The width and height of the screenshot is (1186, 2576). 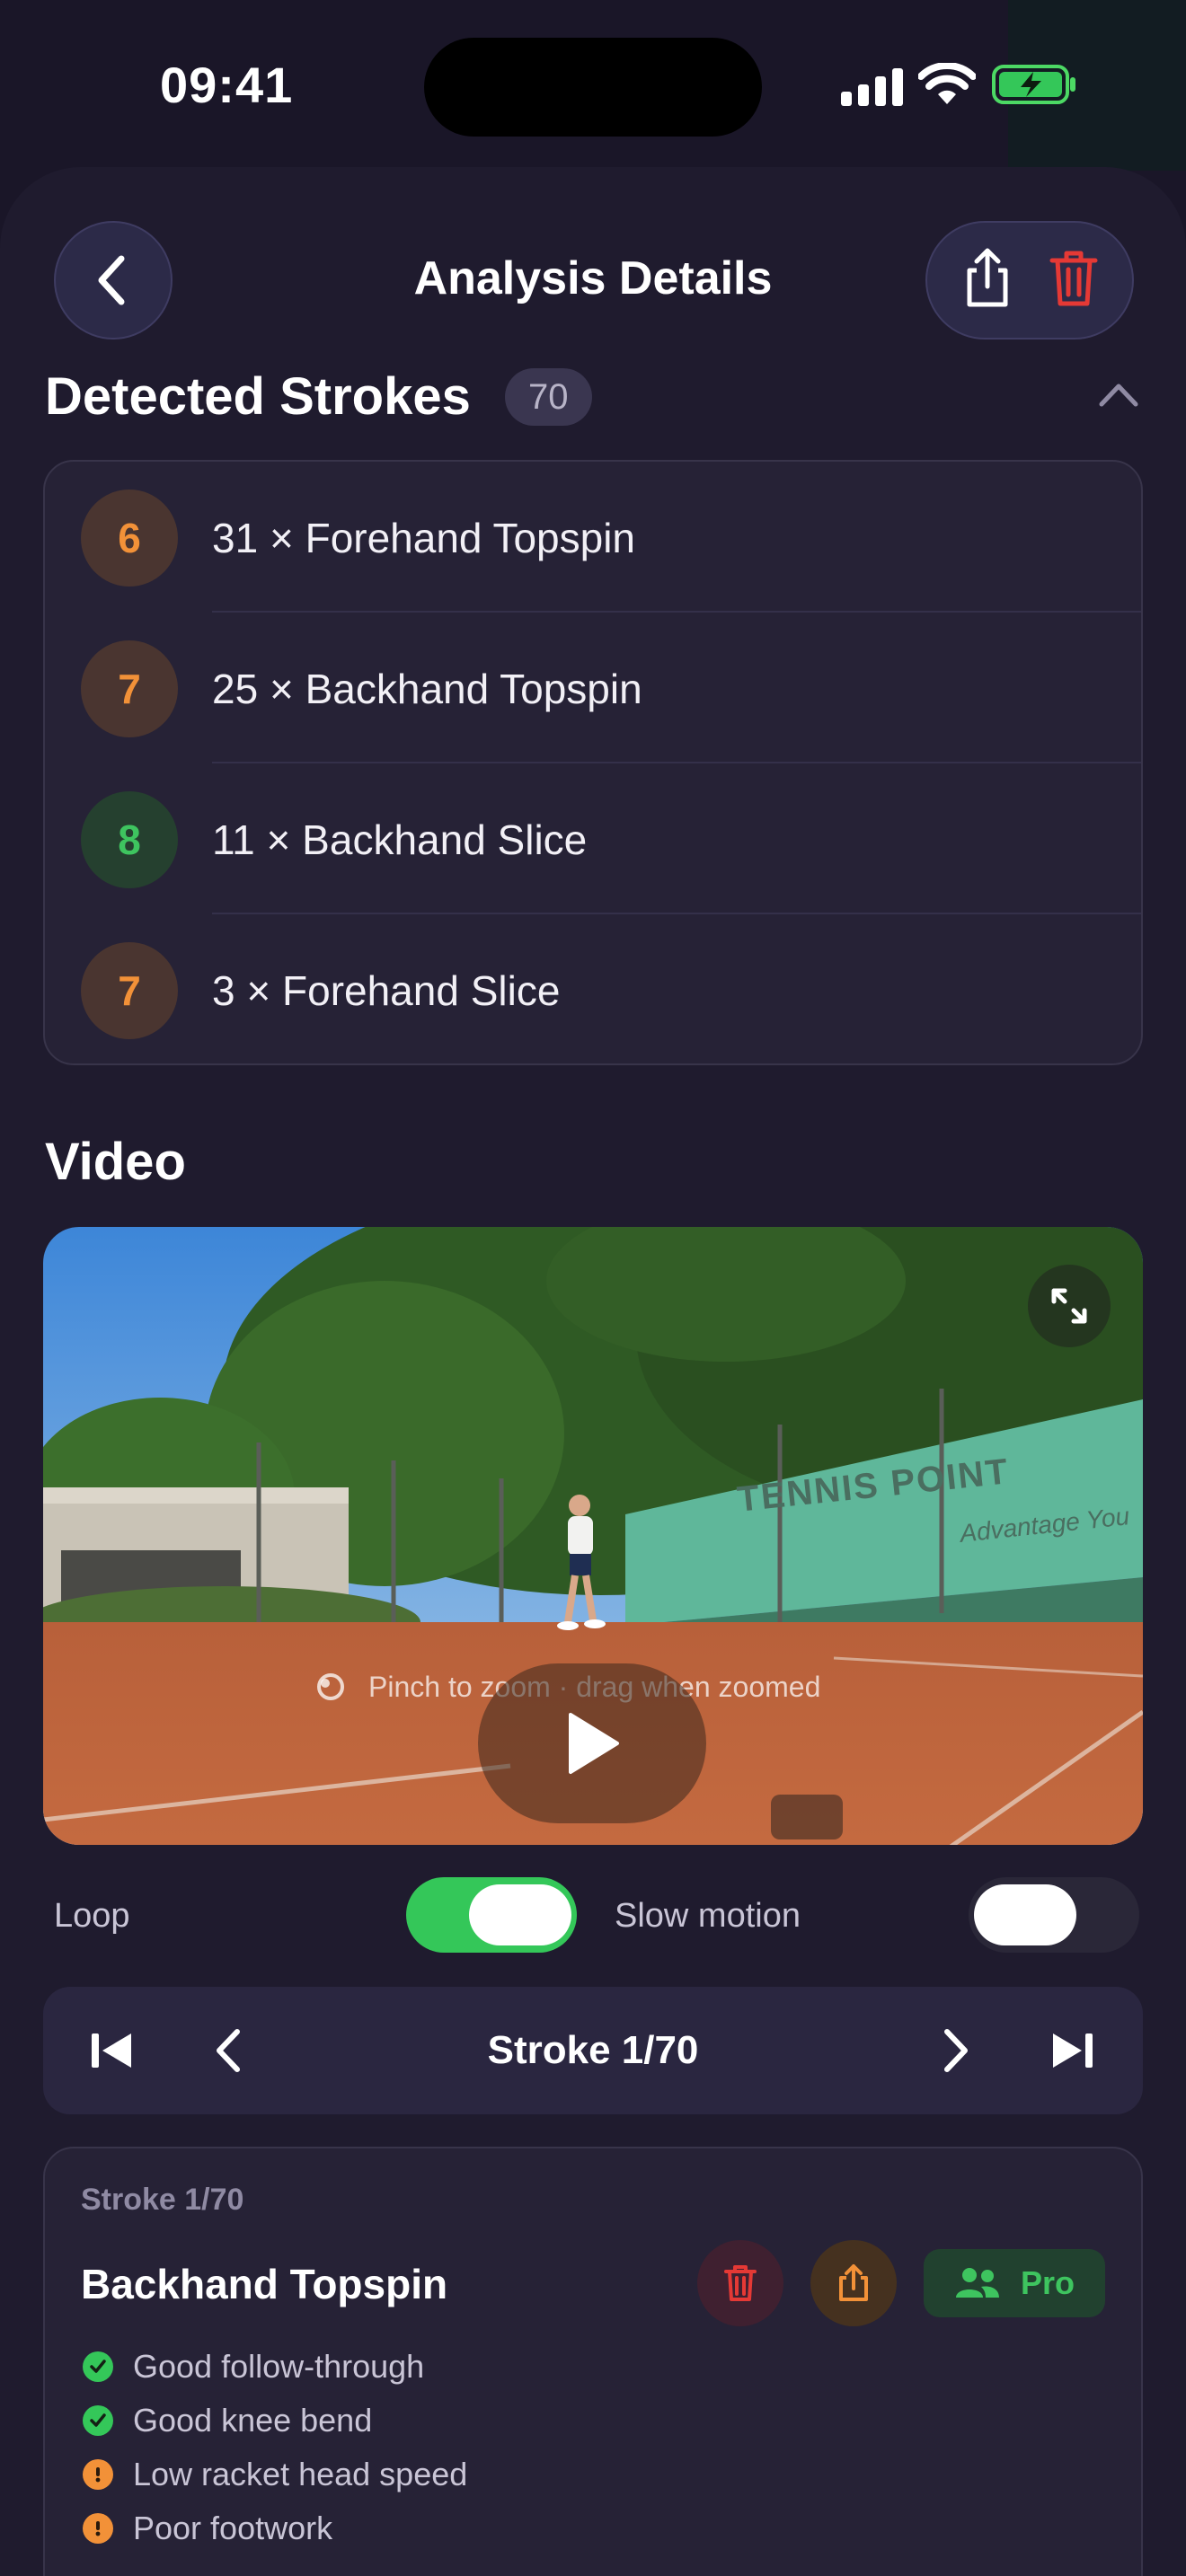 I want to click on video-section-title: Video, so click(x=115, y=1162).